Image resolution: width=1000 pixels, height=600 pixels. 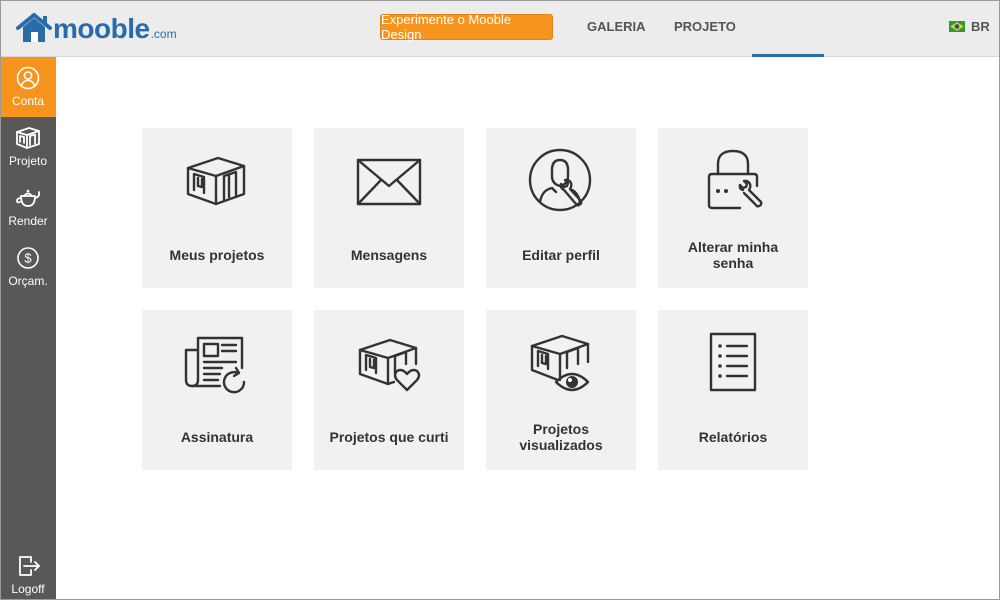 I want to click on nav-active-underline, so click(x=788, y=55).